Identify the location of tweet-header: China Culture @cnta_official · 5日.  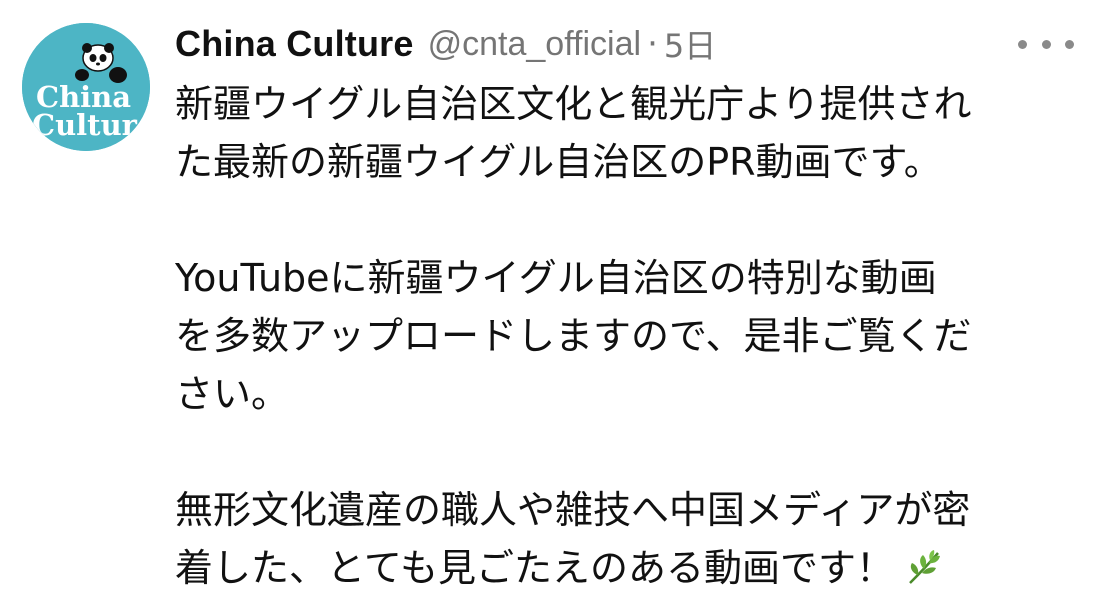
(445, 44).